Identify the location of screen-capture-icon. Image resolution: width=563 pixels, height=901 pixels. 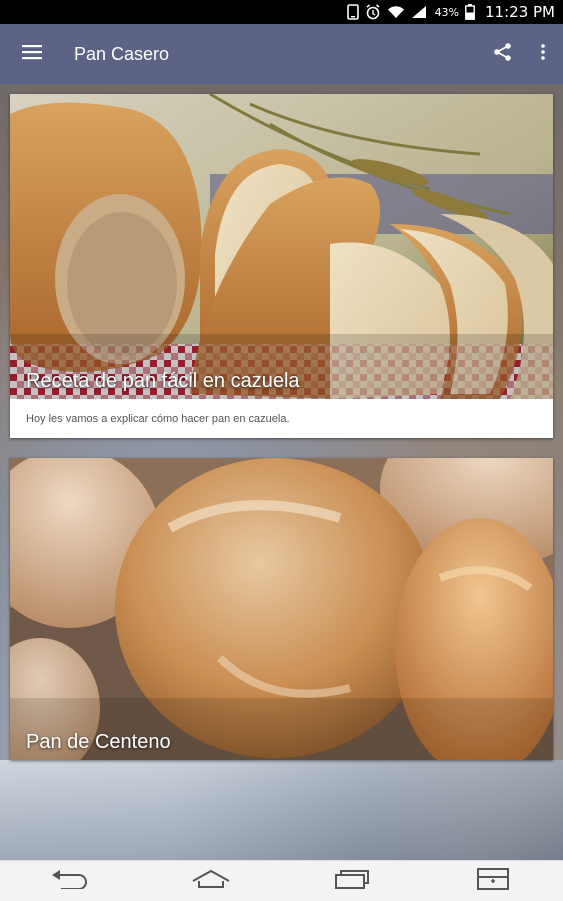
(492, 881).